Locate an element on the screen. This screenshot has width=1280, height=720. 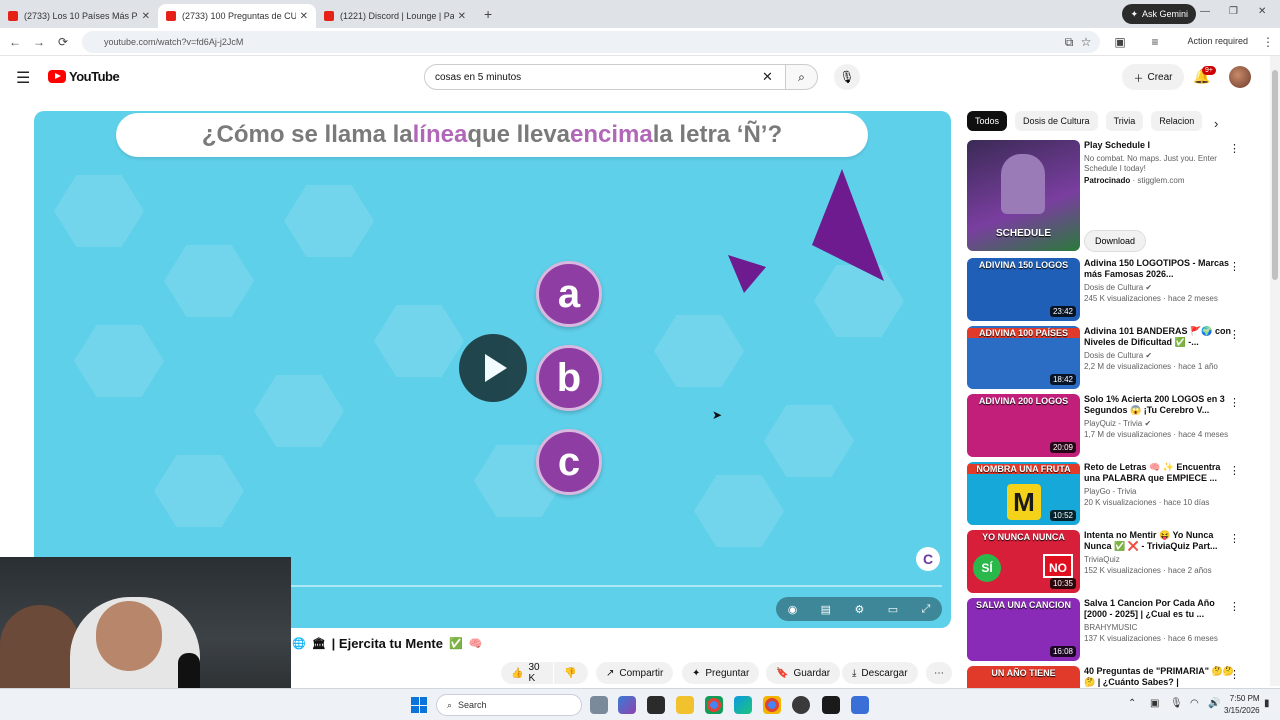
app-icon is located at coordinates (831, 705).